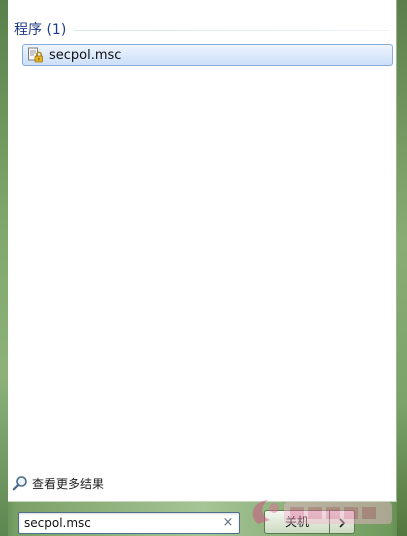 The image size is (407, 536). I want to click on result-item-label: secpol.msc, so click(85, 55).